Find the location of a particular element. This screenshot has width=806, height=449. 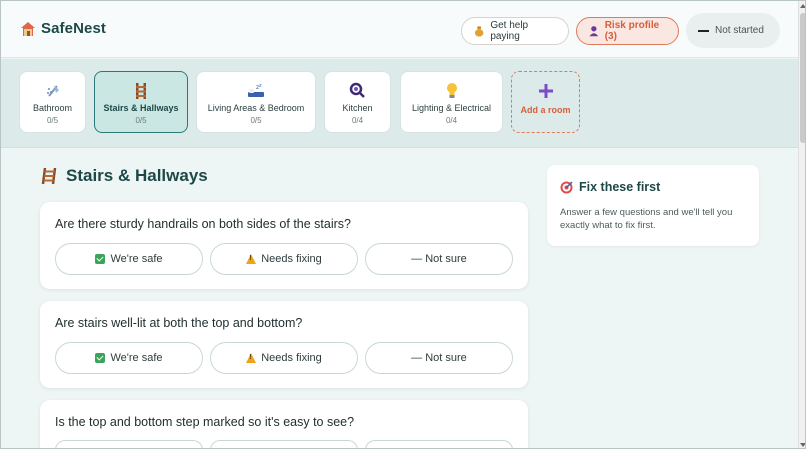

page-title: Stairs & Hallways is located at coordinates (137, 175).